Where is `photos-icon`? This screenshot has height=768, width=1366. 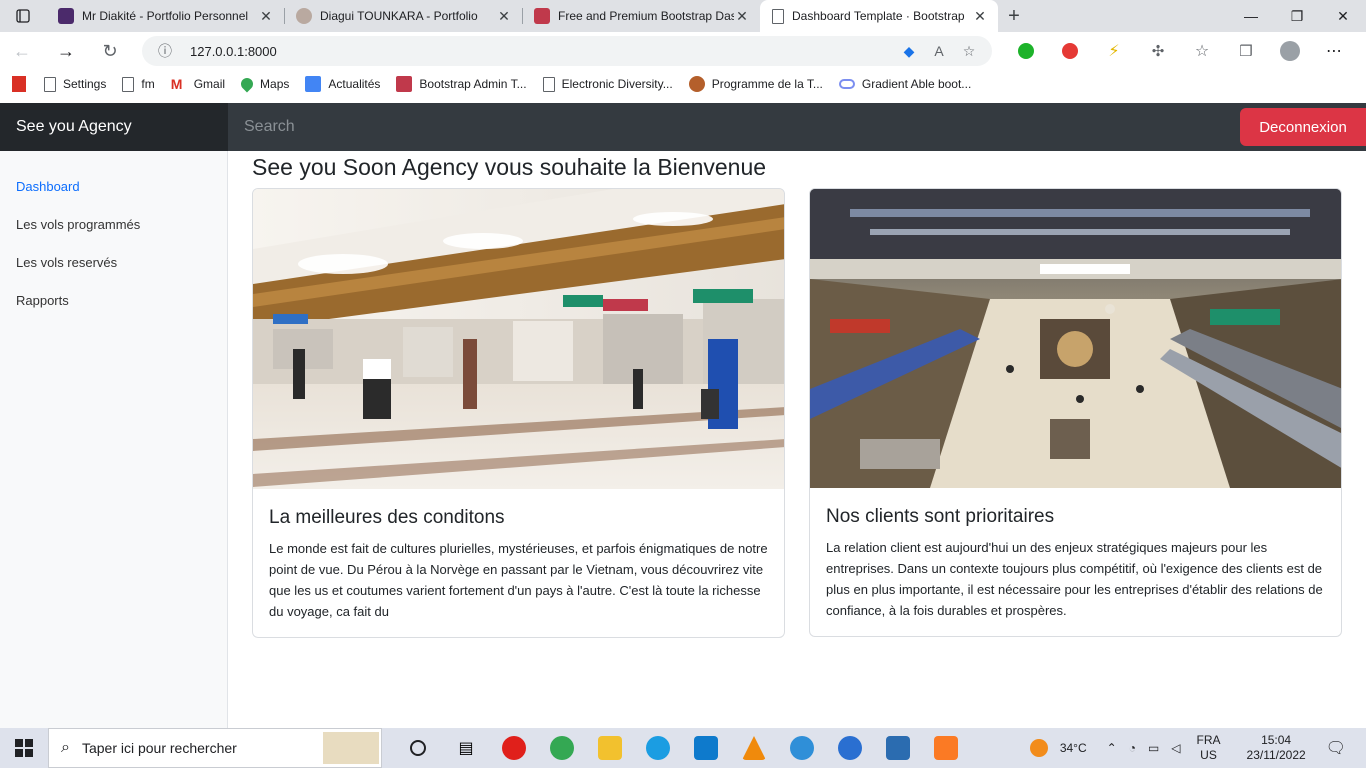 photos-icon is located at coordinates (898, 748).